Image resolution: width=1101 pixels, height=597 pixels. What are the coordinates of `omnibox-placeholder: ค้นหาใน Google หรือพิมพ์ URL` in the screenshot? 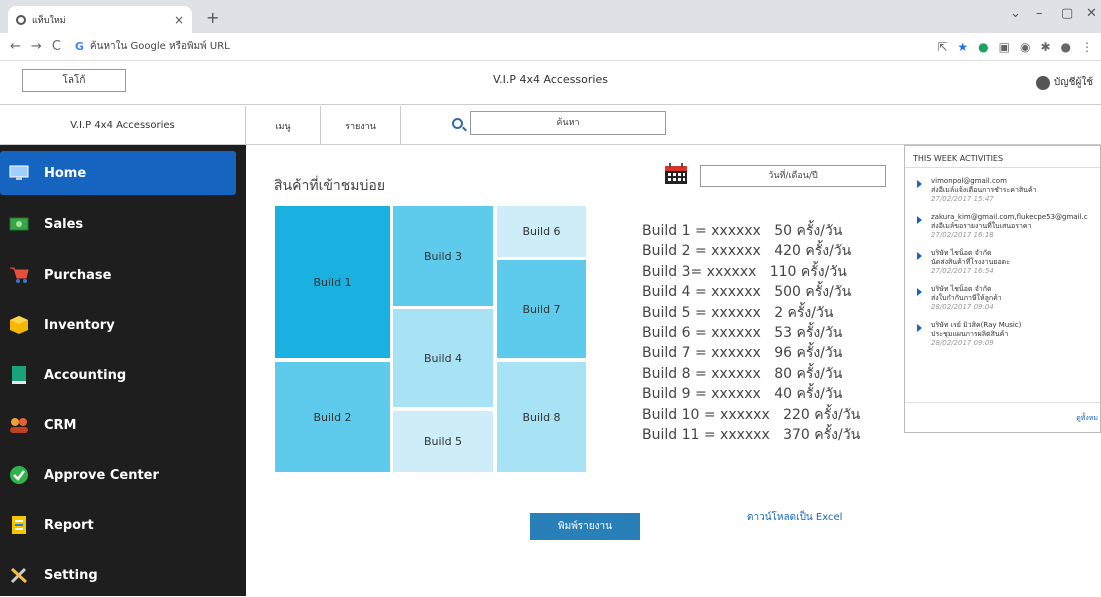 It's located at (159, 46).